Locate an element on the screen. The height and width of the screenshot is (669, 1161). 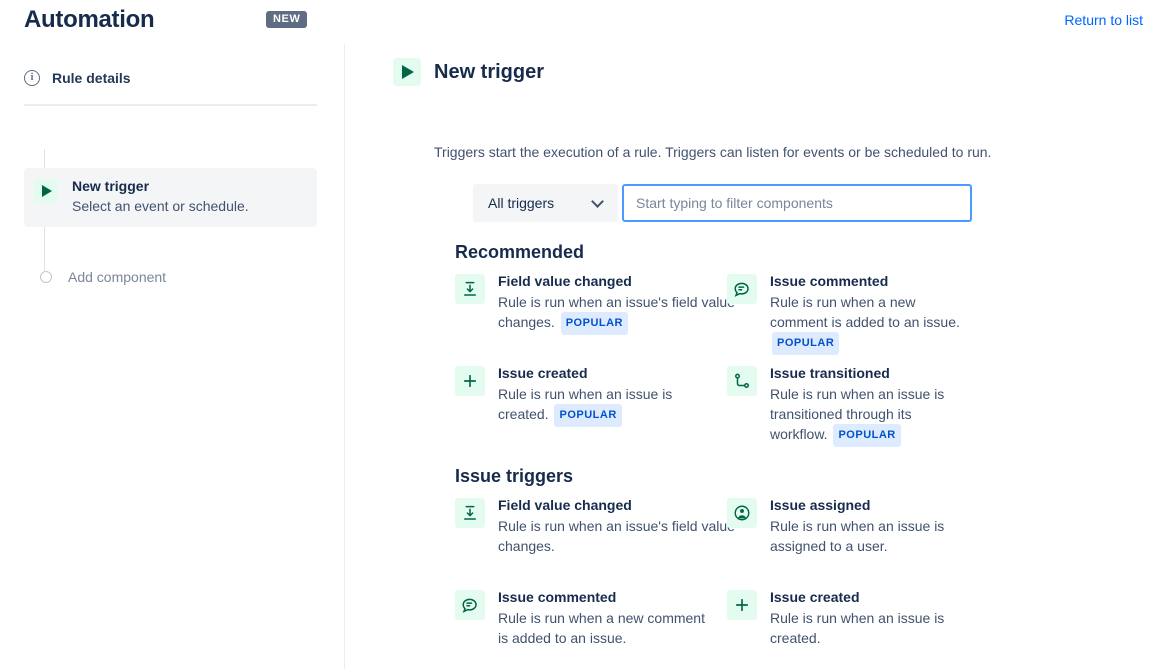
info-icon: i is located at coordinates (32, 78).